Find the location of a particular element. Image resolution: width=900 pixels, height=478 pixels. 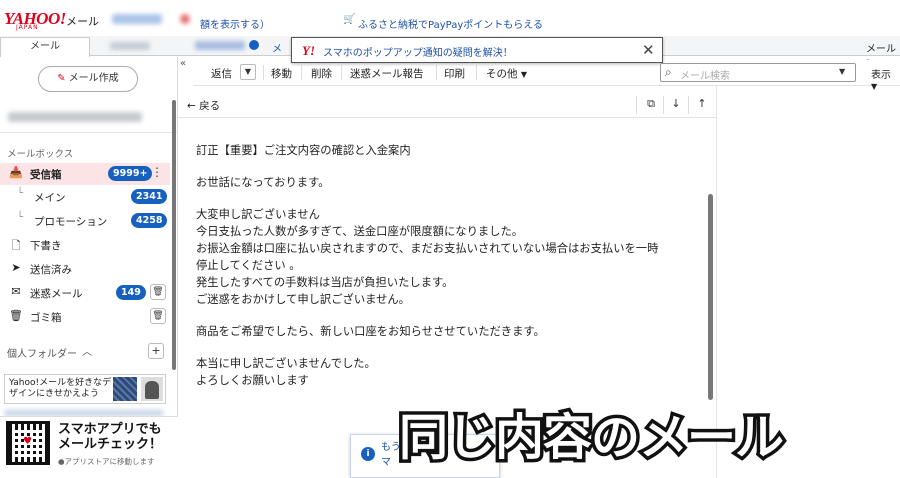

folder-label: 下書き is located at coordinates (46, 246).